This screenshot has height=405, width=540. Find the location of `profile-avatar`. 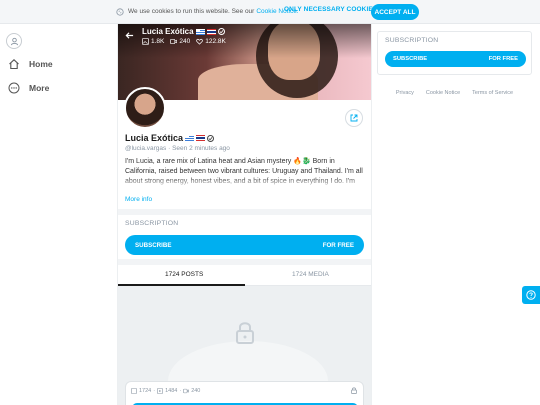

profile-avatar is located at coordinates (145, 108).